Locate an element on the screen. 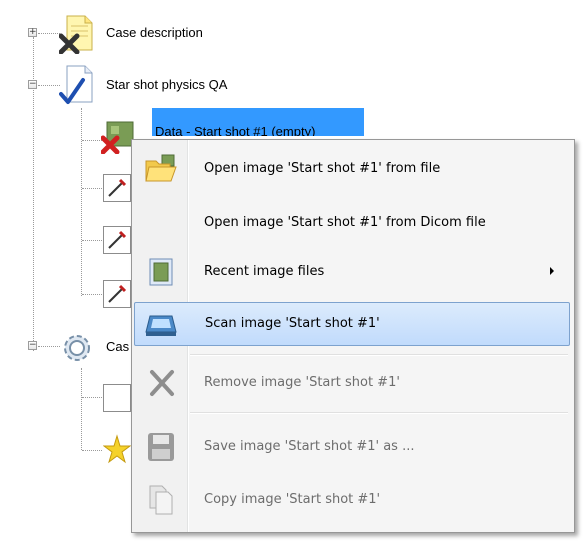 The image size is (587, 556). menu-item-label: Remove image 'Start shot #1' is located at coordinates (302, 382).